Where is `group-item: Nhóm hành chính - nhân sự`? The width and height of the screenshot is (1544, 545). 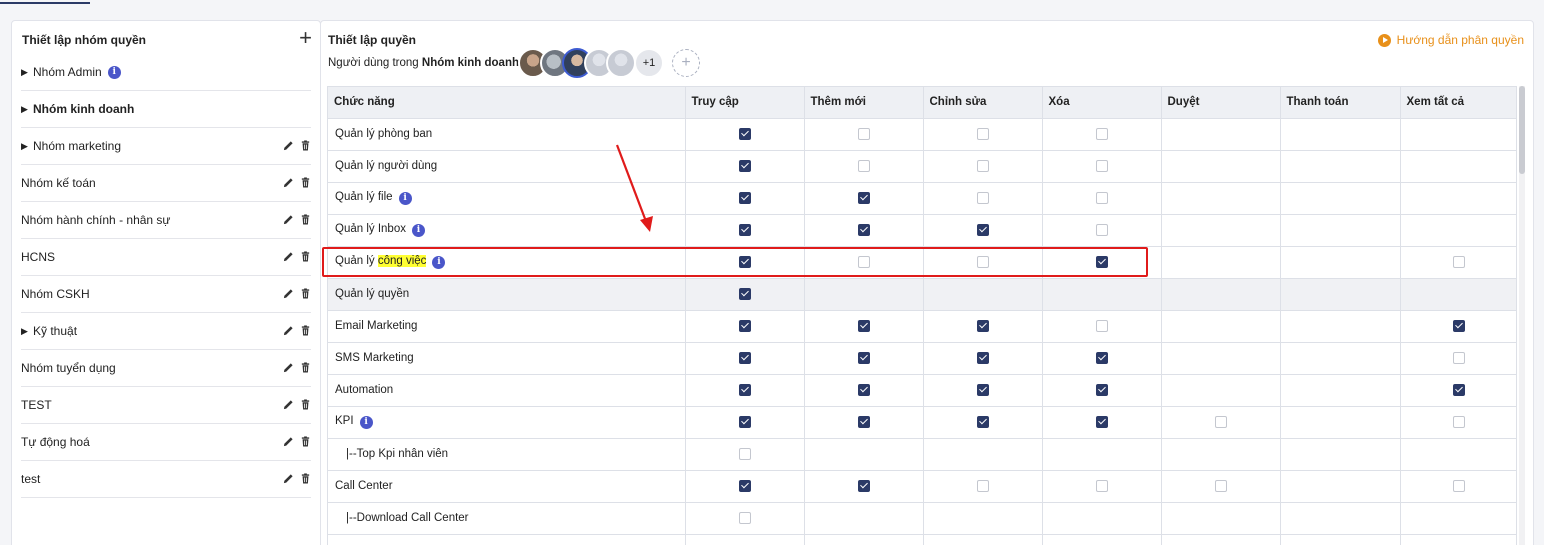
group-item: Nhóm hành chính - nhân sự is located at coordinates (166, 220).